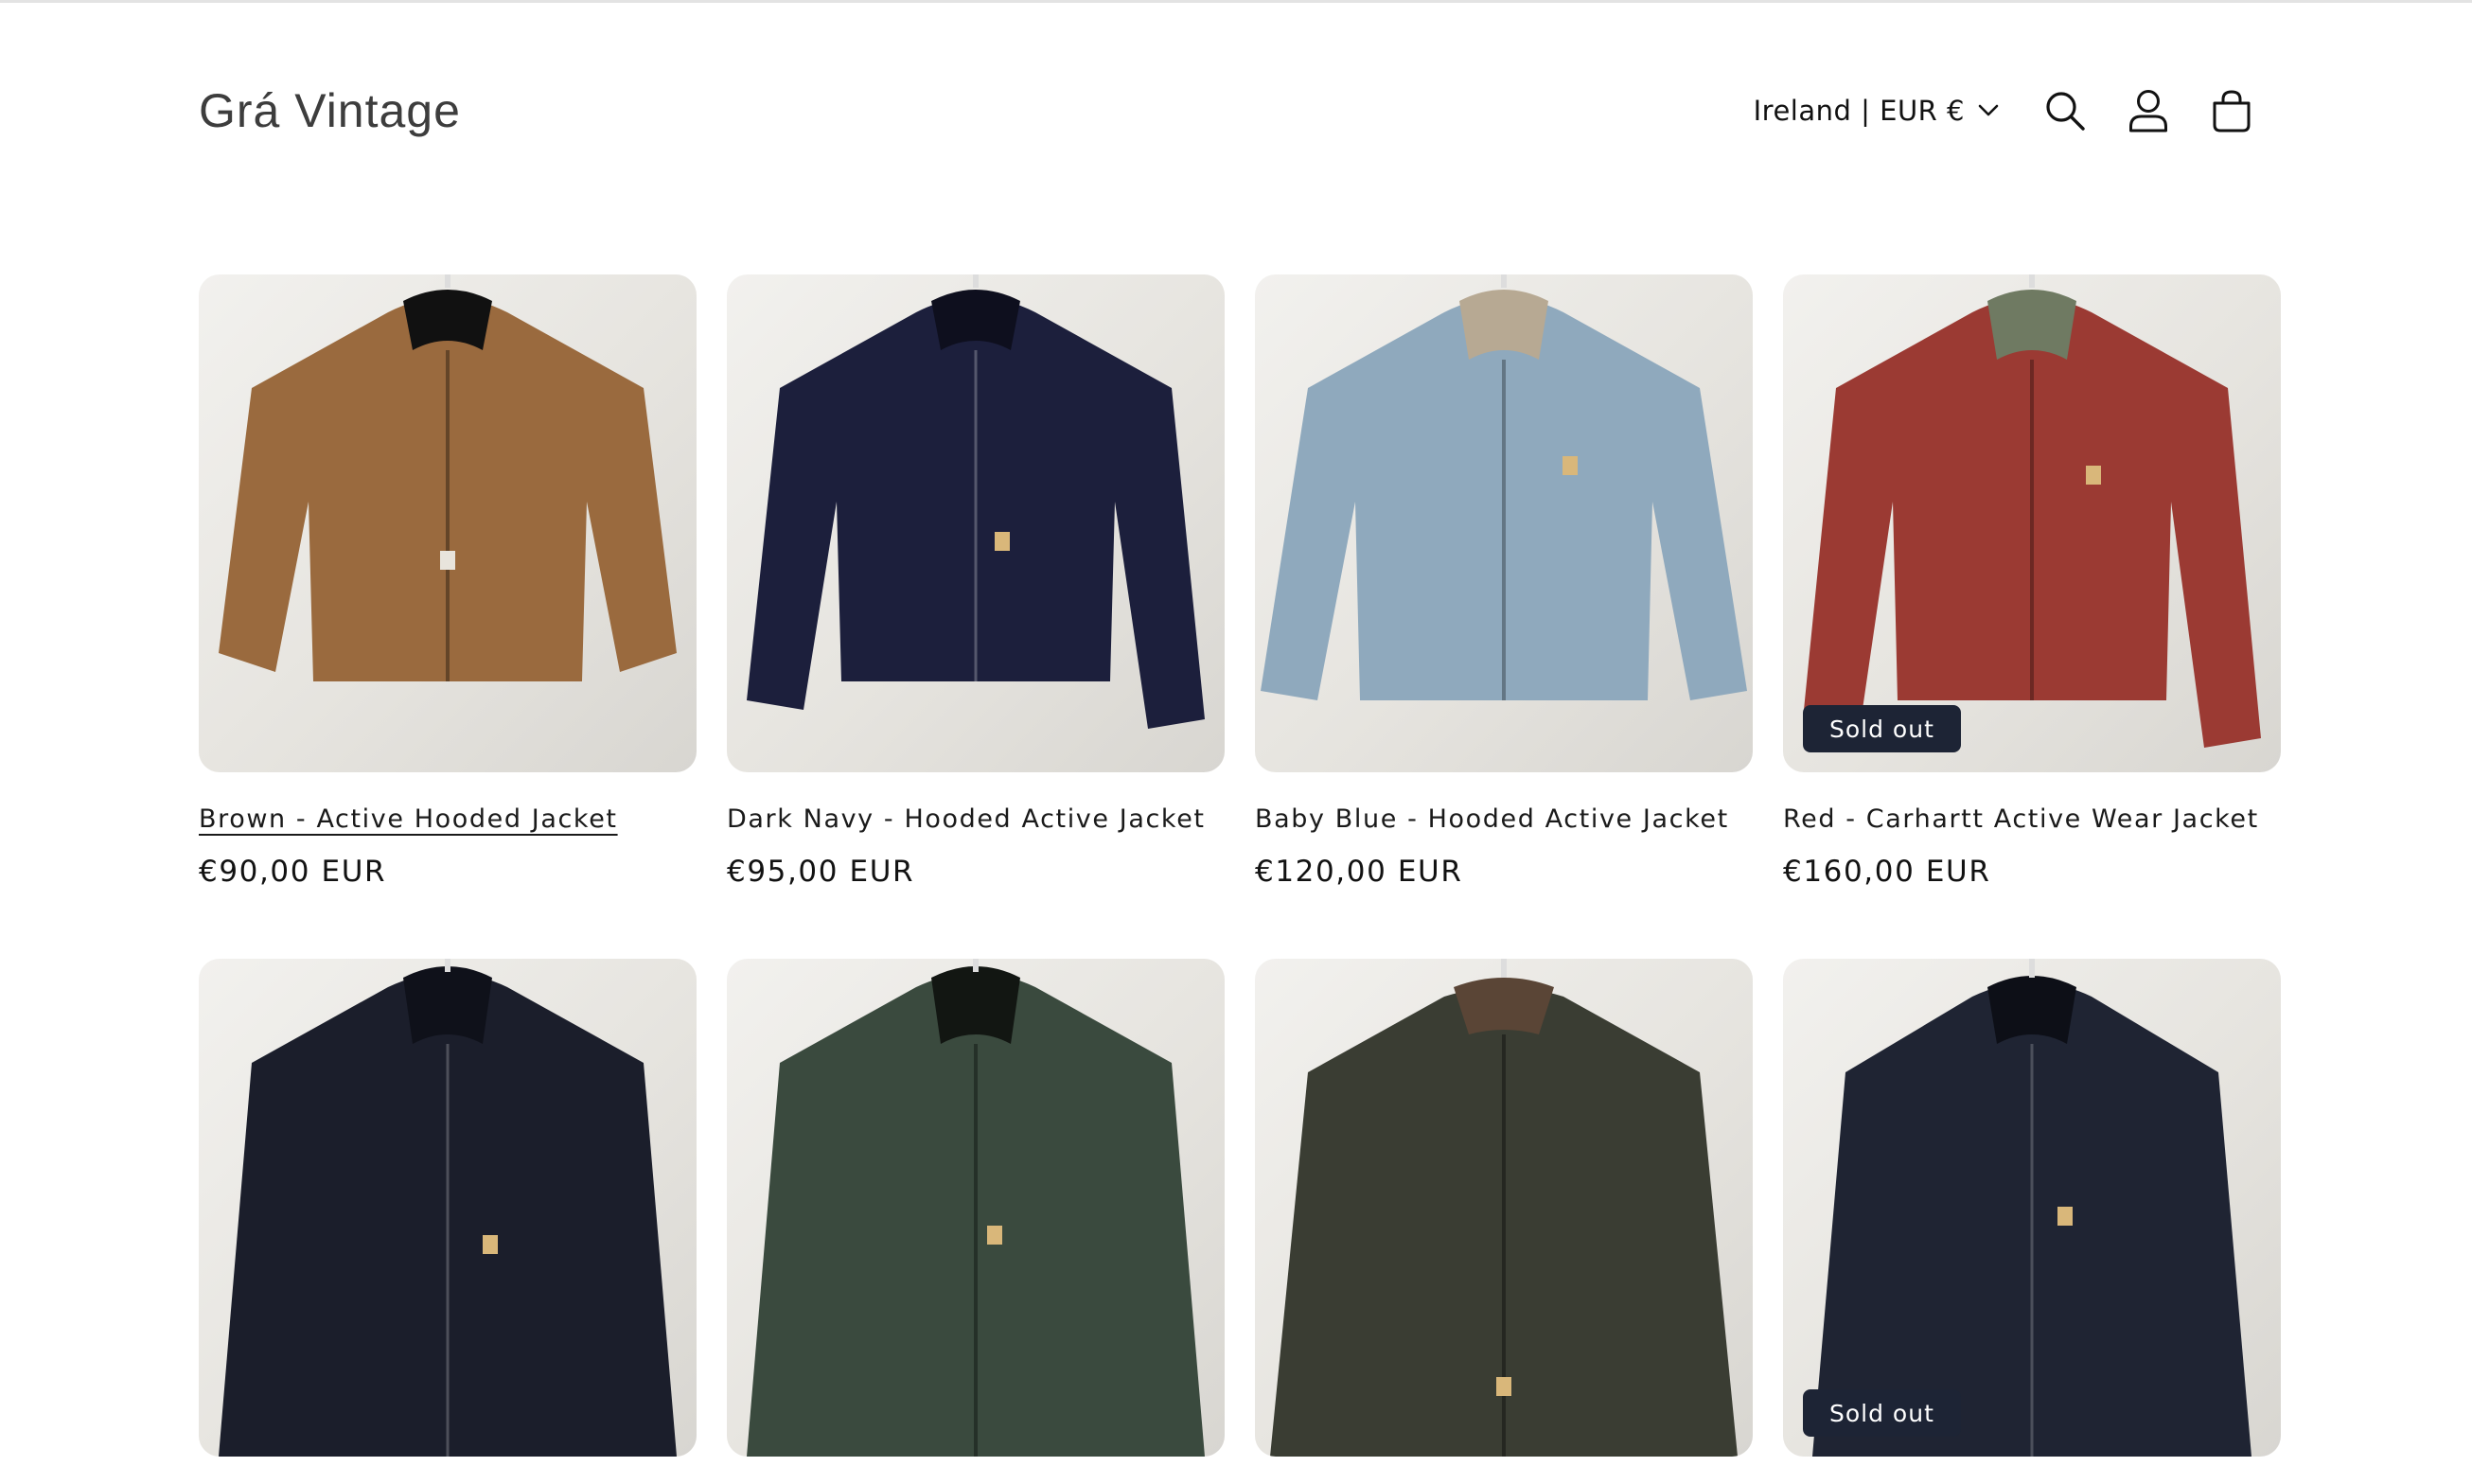  I want to click on search-icon, so click(2065, 110).